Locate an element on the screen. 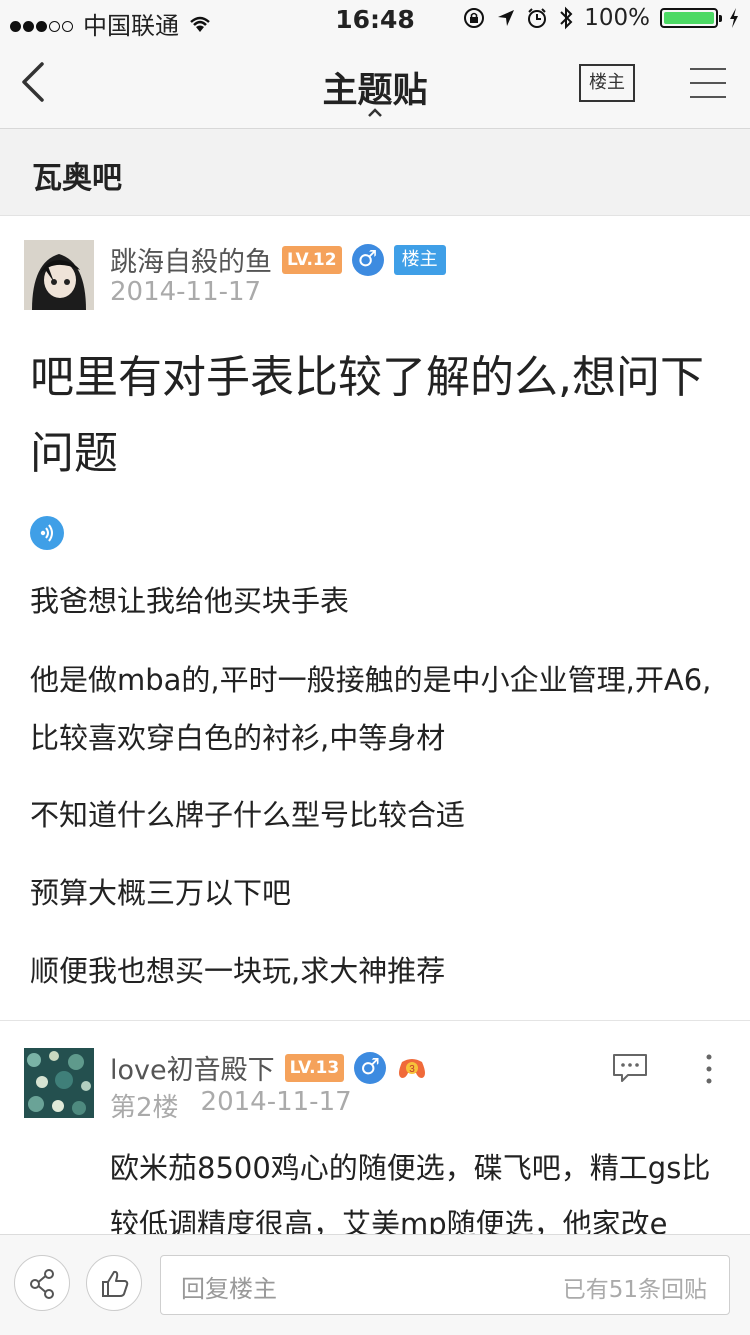 This screenshot has width=750, height=1335. battery-icon is located at coordinates (691, 18).